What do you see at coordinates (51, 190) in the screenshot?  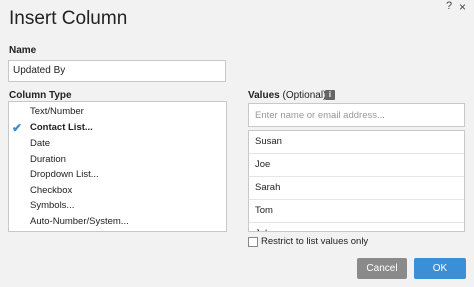 I see `column-type-item-checkbox: Checkbox` at bounding box center [51, 190].